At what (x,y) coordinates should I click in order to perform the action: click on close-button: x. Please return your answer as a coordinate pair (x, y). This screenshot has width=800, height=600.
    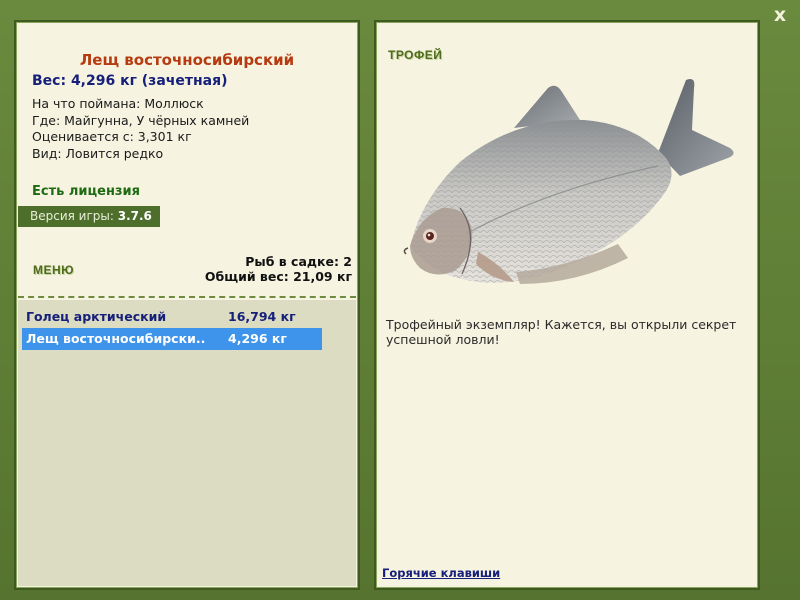
    Looking at the image, I should click on (780, 15).